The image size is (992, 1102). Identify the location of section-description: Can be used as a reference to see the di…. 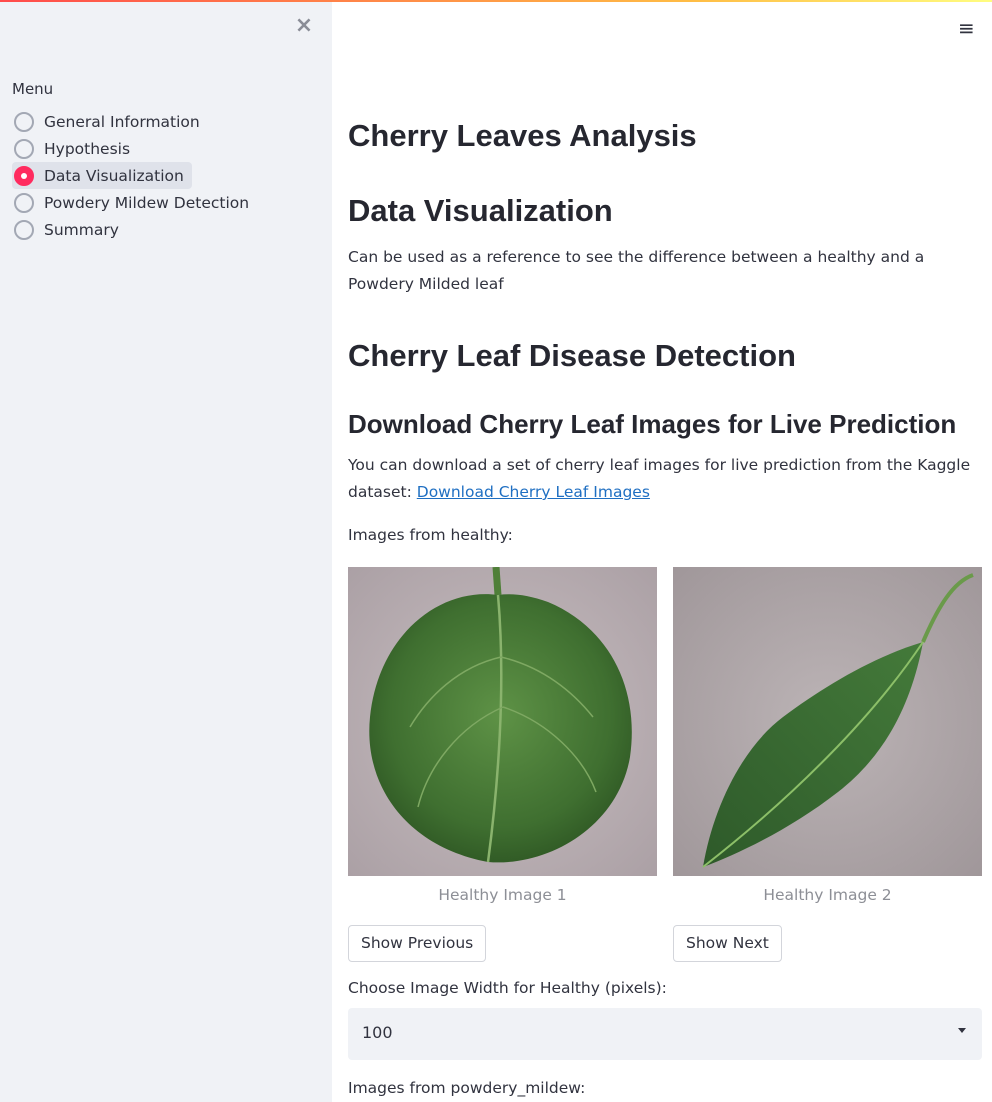
(636, 270).